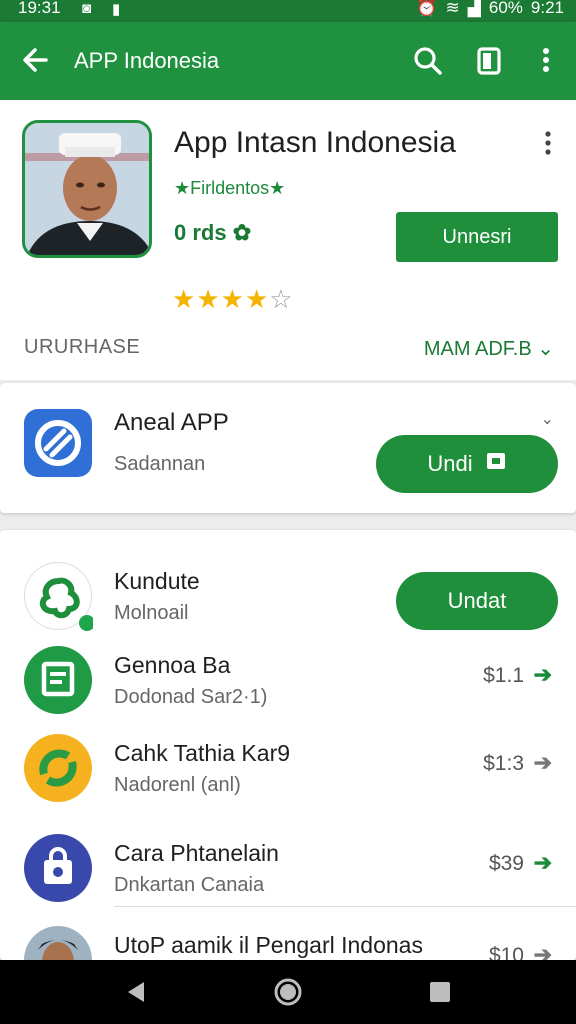  What do you see at coordinates (36, 60) in the screenshot?
I see `back-arrow-icon` at bounding box center [36, 60].